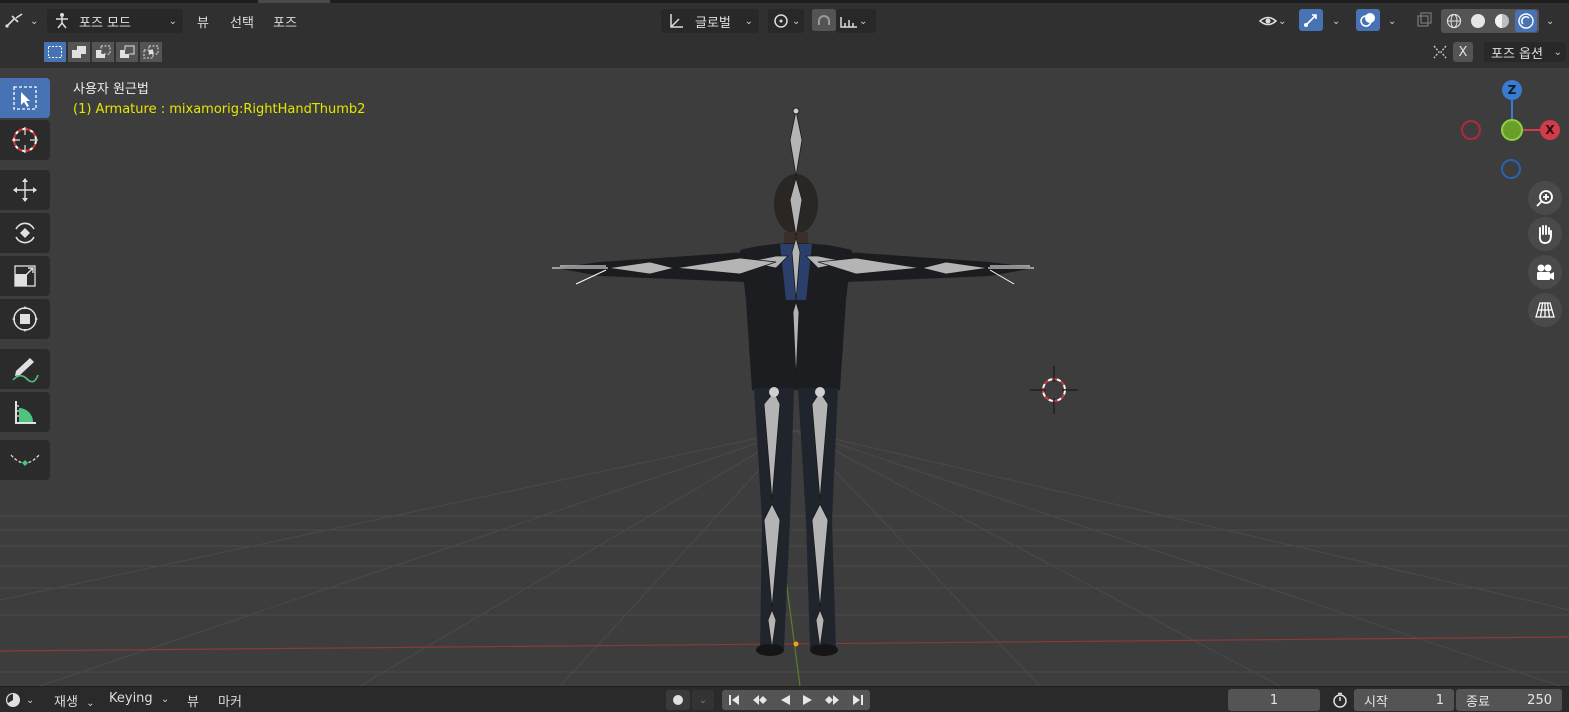 This screenshot has height=712, width=1569. I want to click on visibility-eye-icon, so click(1268, 21).